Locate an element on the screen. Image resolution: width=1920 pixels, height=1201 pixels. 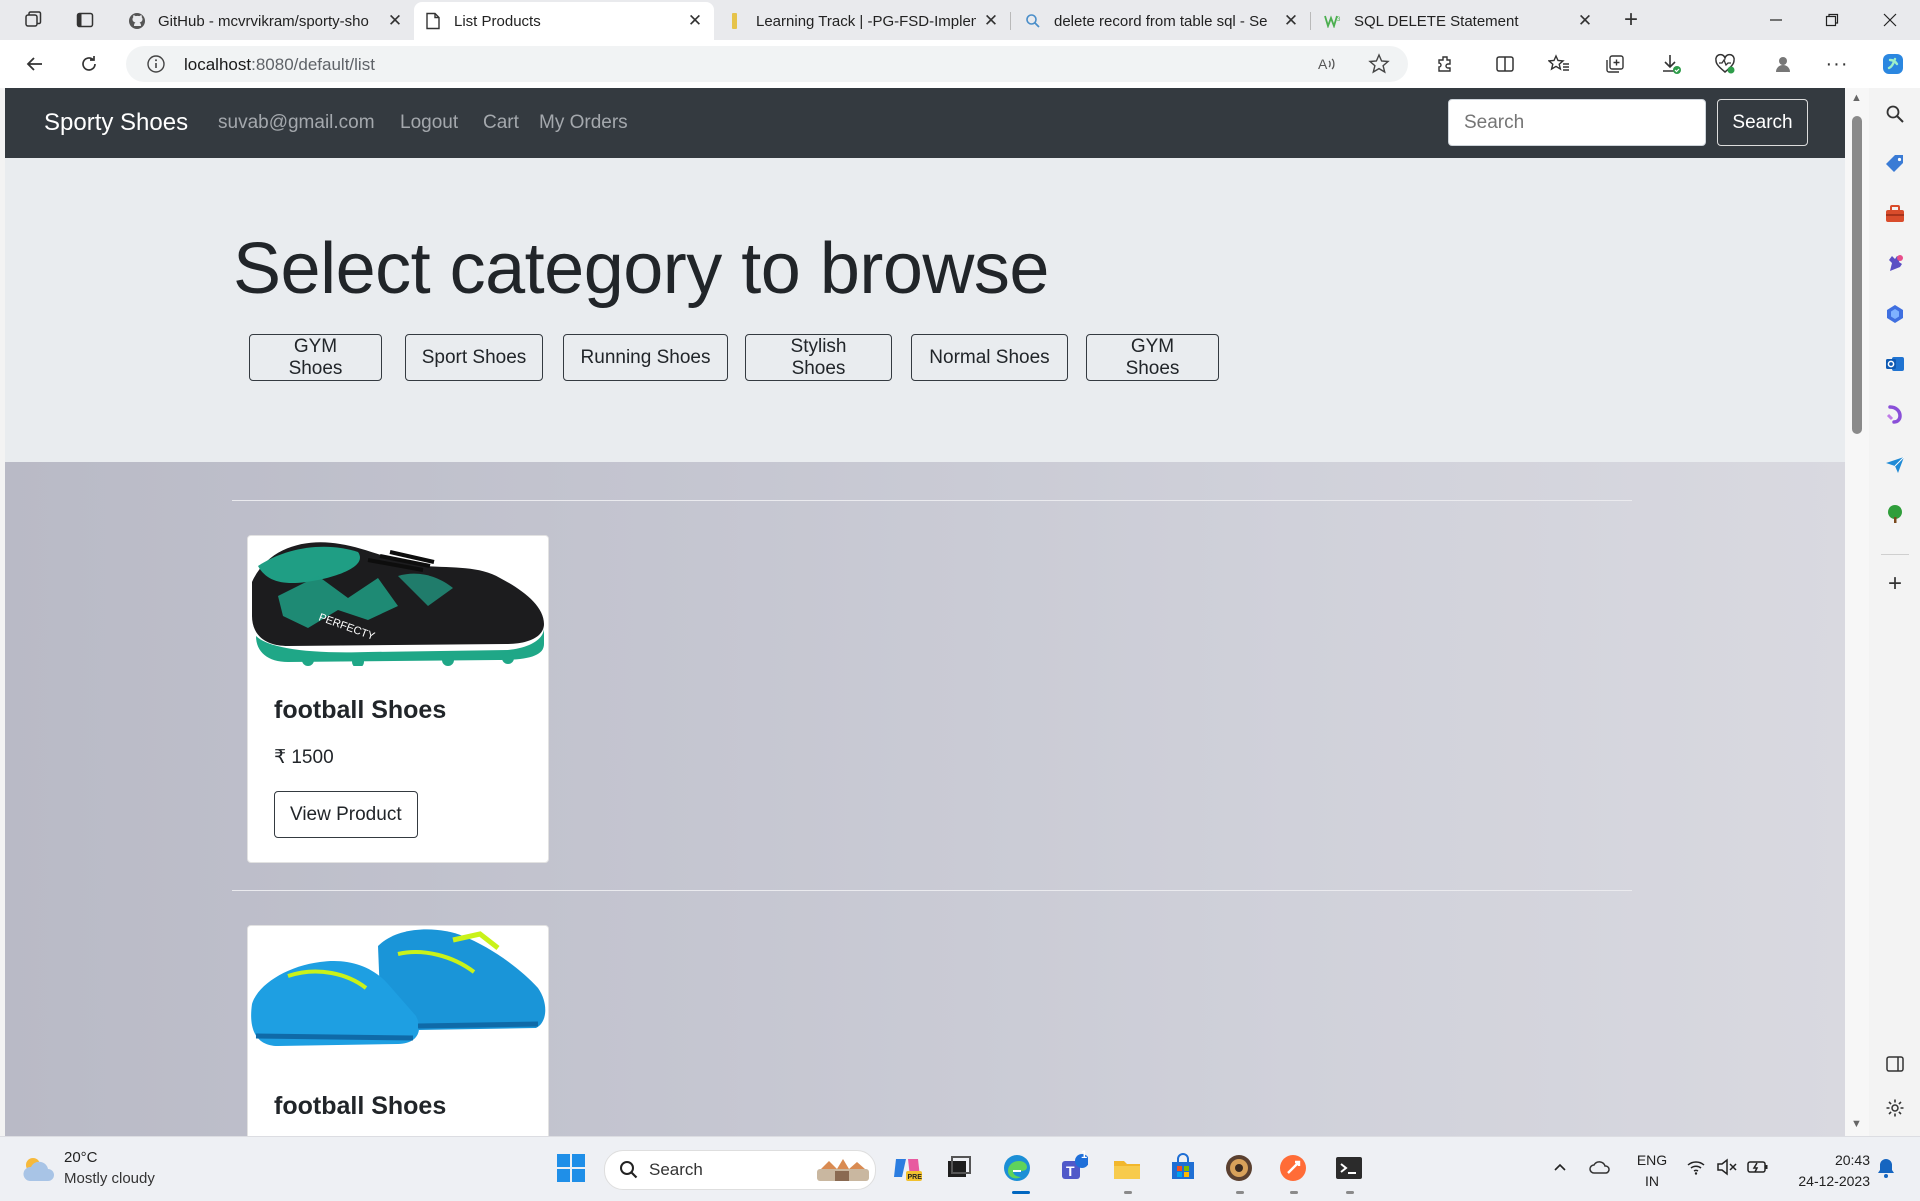
language-indicator: ENG is located at coordinates (1652, 1160).